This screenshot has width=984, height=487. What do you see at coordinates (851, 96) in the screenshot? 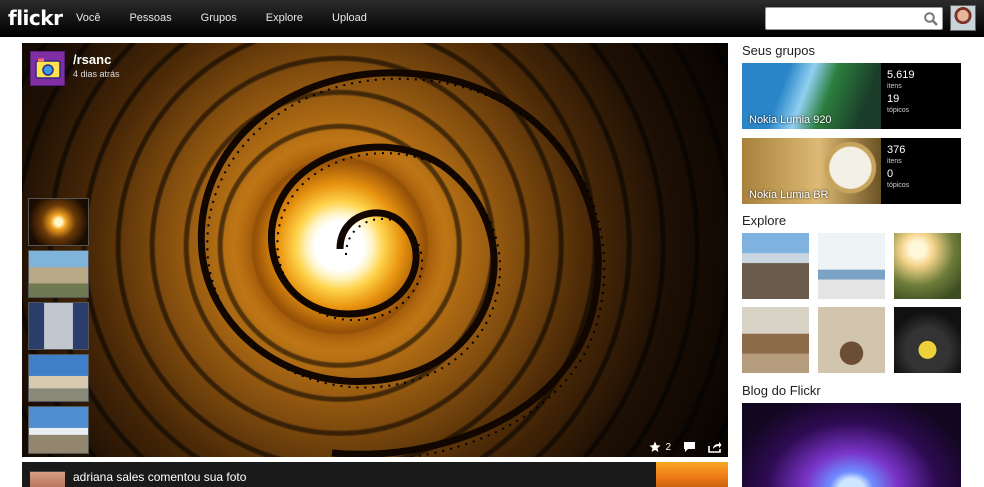
I see `group-card: Nokia Lumia 920 5.619 itens 19 tópicos` at bounding box center [851, 96].